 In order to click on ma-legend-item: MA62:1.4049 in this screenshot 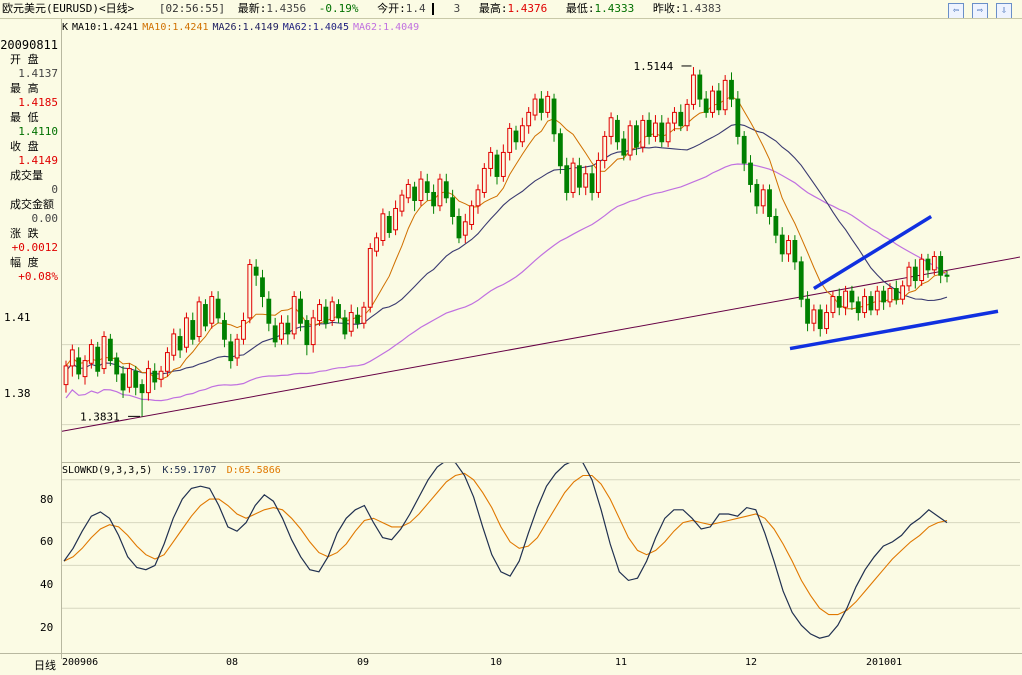, I will do `click(386, 27)`.